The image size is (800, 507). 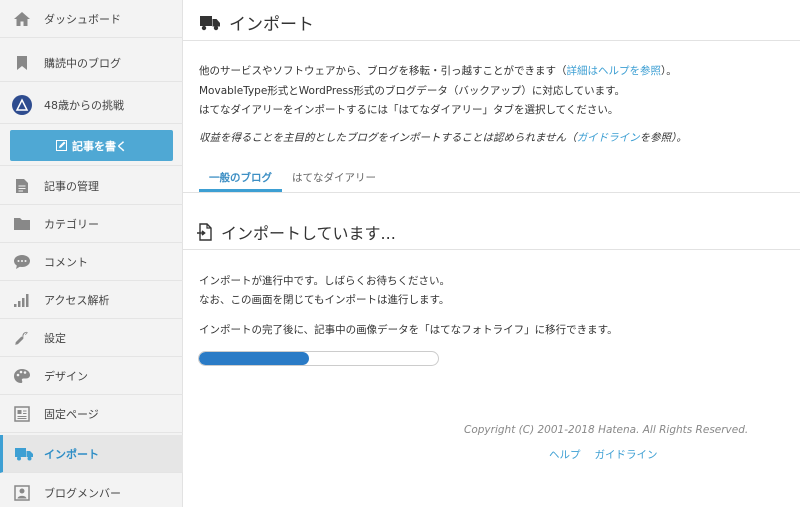 What do you see at coordinates (254, 358) in the screenshot?
I see `import-progress-fill` at bounding box center [254, 358].